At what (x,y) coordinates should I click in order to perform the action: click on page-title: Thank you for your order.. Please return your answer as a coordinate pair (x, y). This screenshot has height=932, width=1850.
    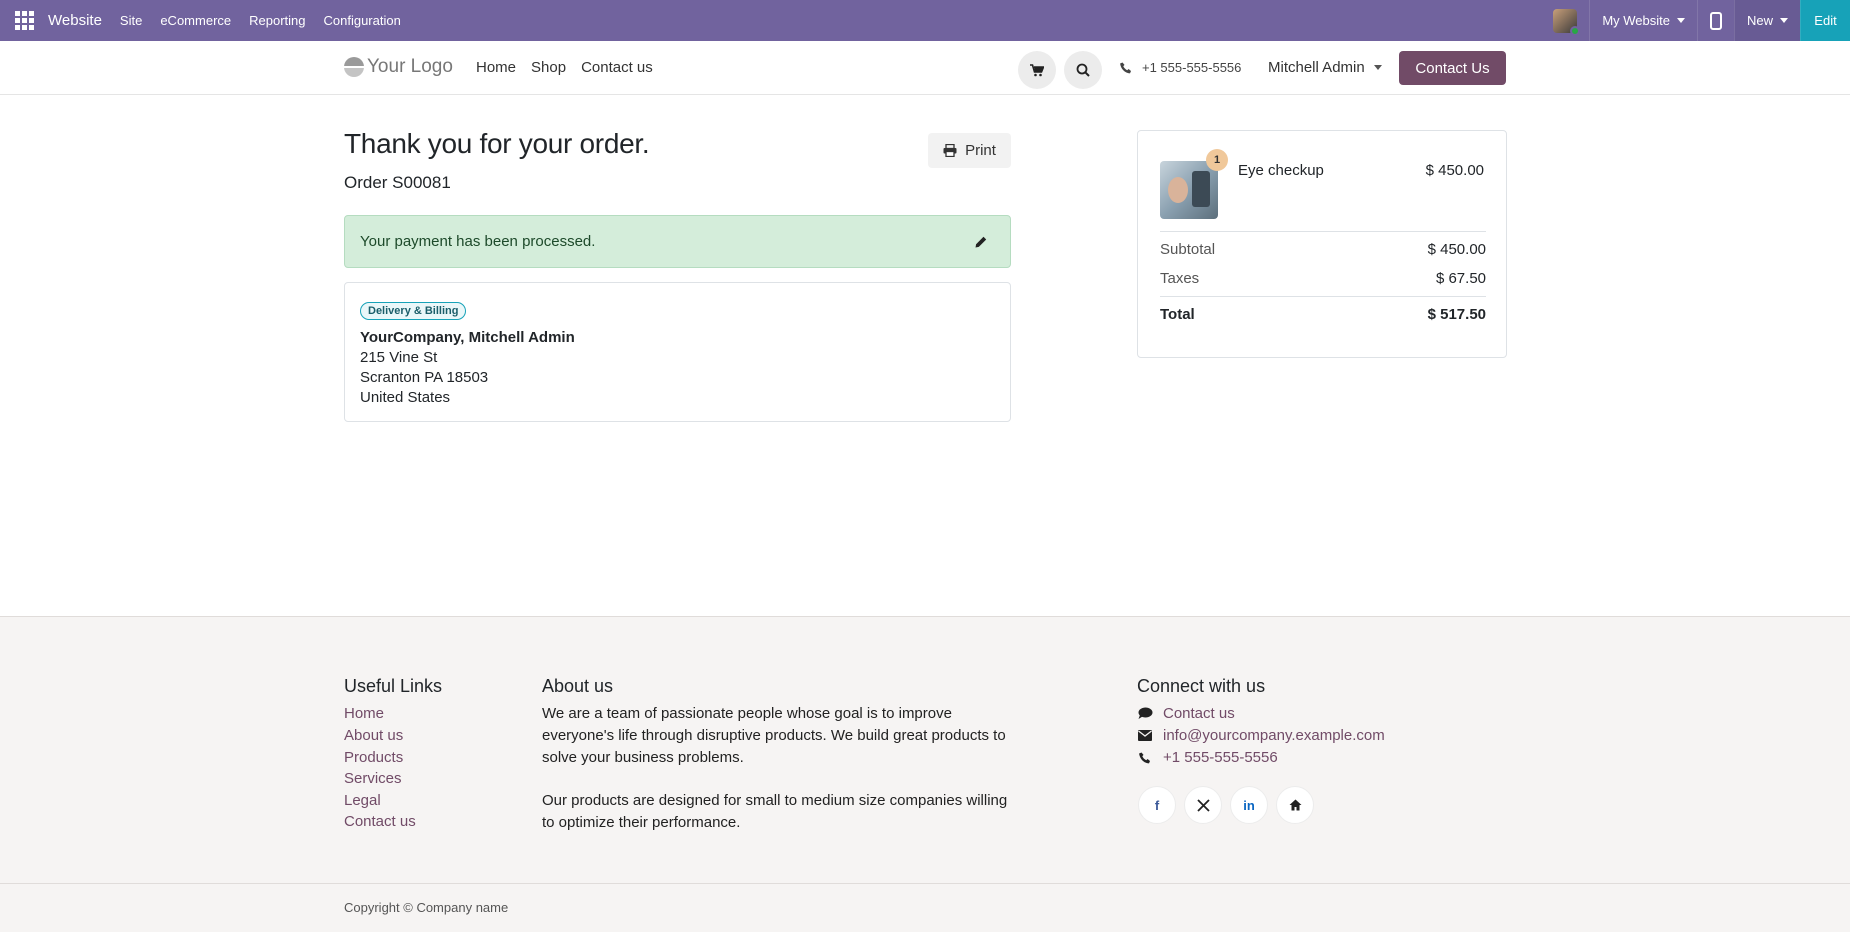
    Looking at the image, I should click on (497, 143).